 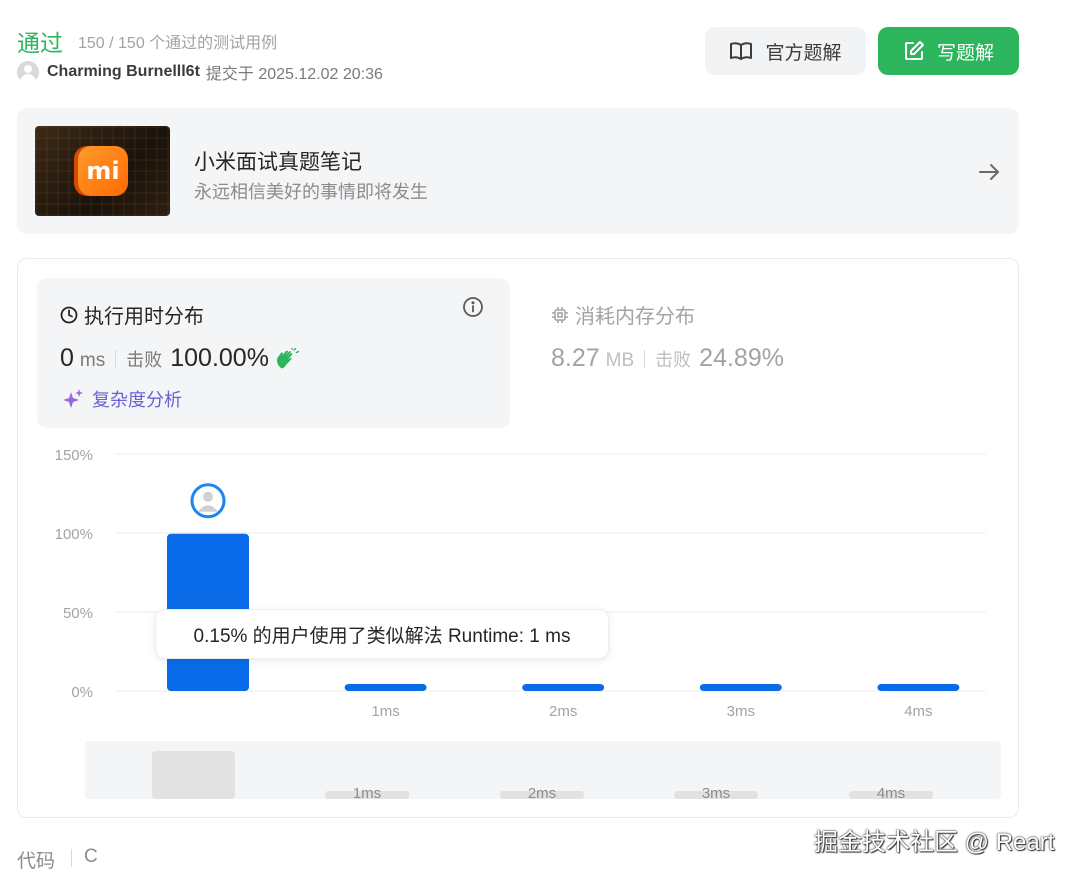 What do you see at coordinates (294, 74) in the screenshot?
I see `submitted-at: 提交于 2025.12.02 20:36` at bounding box center [294, 74].